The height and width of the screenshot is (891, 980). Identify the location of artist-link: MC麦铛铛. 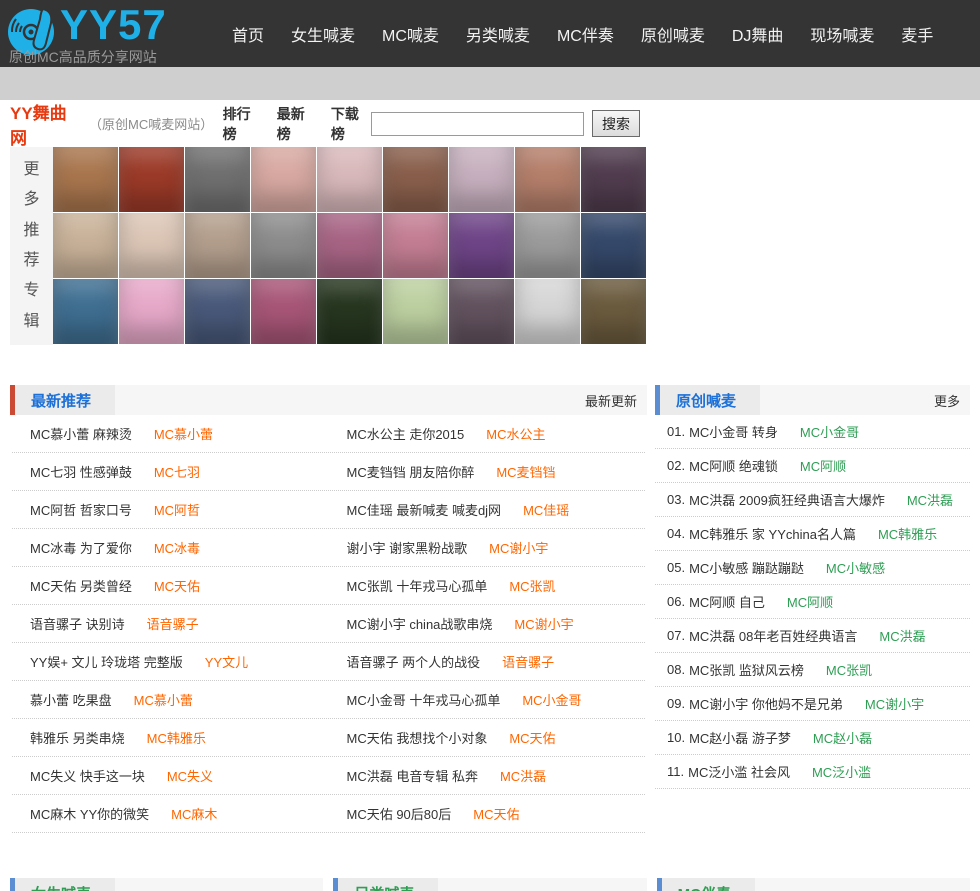
(525, 471).